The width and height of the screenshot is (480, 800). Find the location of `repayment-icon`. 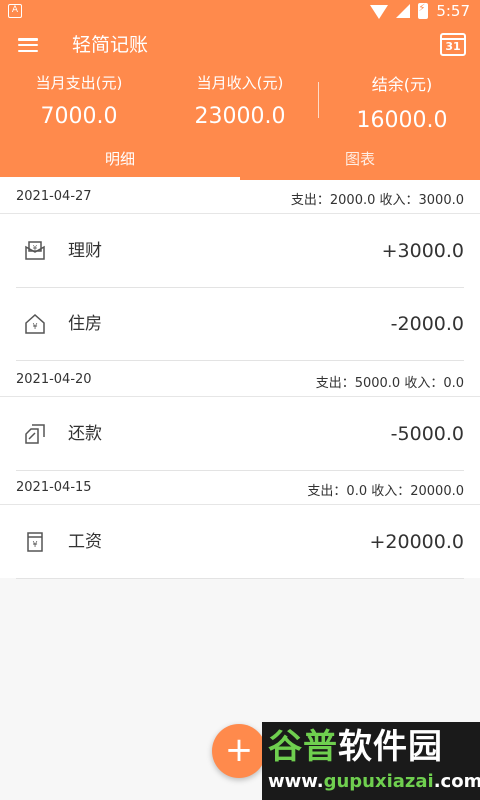

repayment-icon is located at coordinates (35, 434).